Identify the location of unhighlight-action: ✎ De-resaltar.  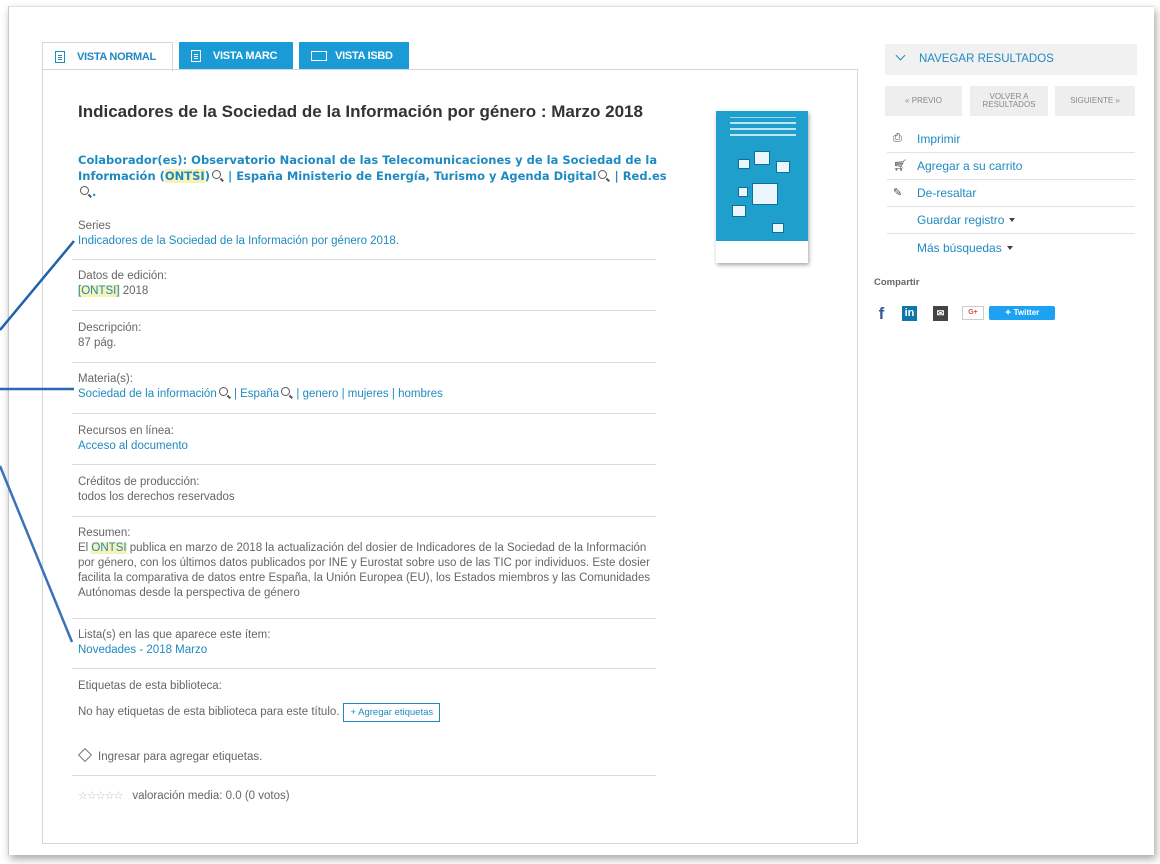
(1011, 194).